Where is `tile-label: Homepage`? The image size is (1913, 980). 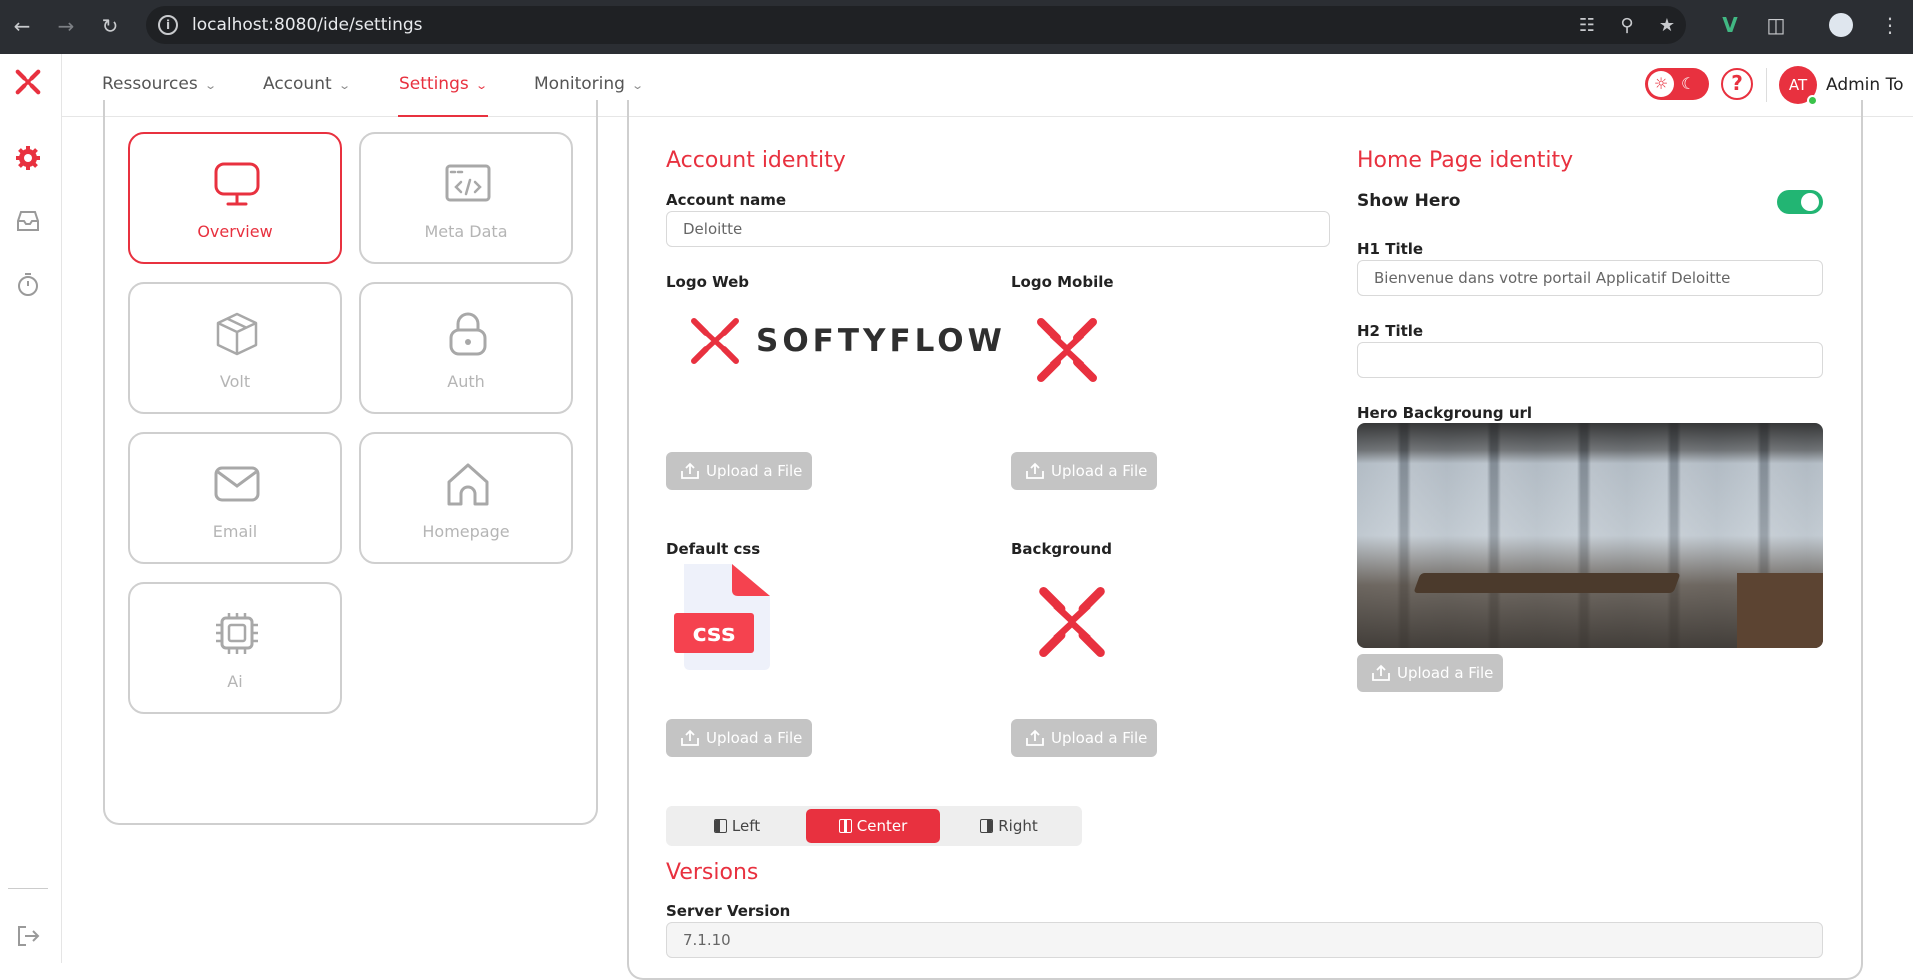
tile-label: Homepage is located at coordinates (466, 531).